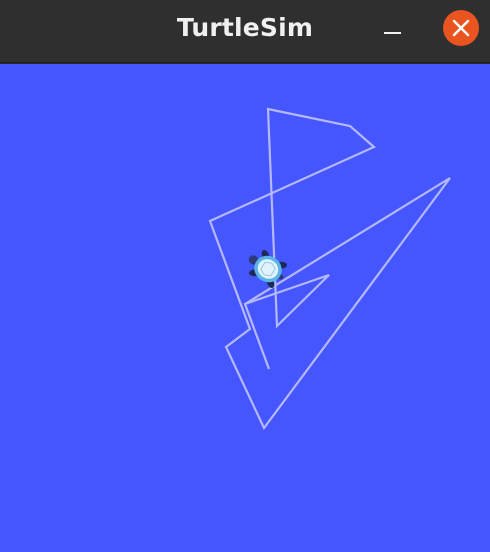 The image size is (490, 552). I want to click on close-icon, so click(461, 28).